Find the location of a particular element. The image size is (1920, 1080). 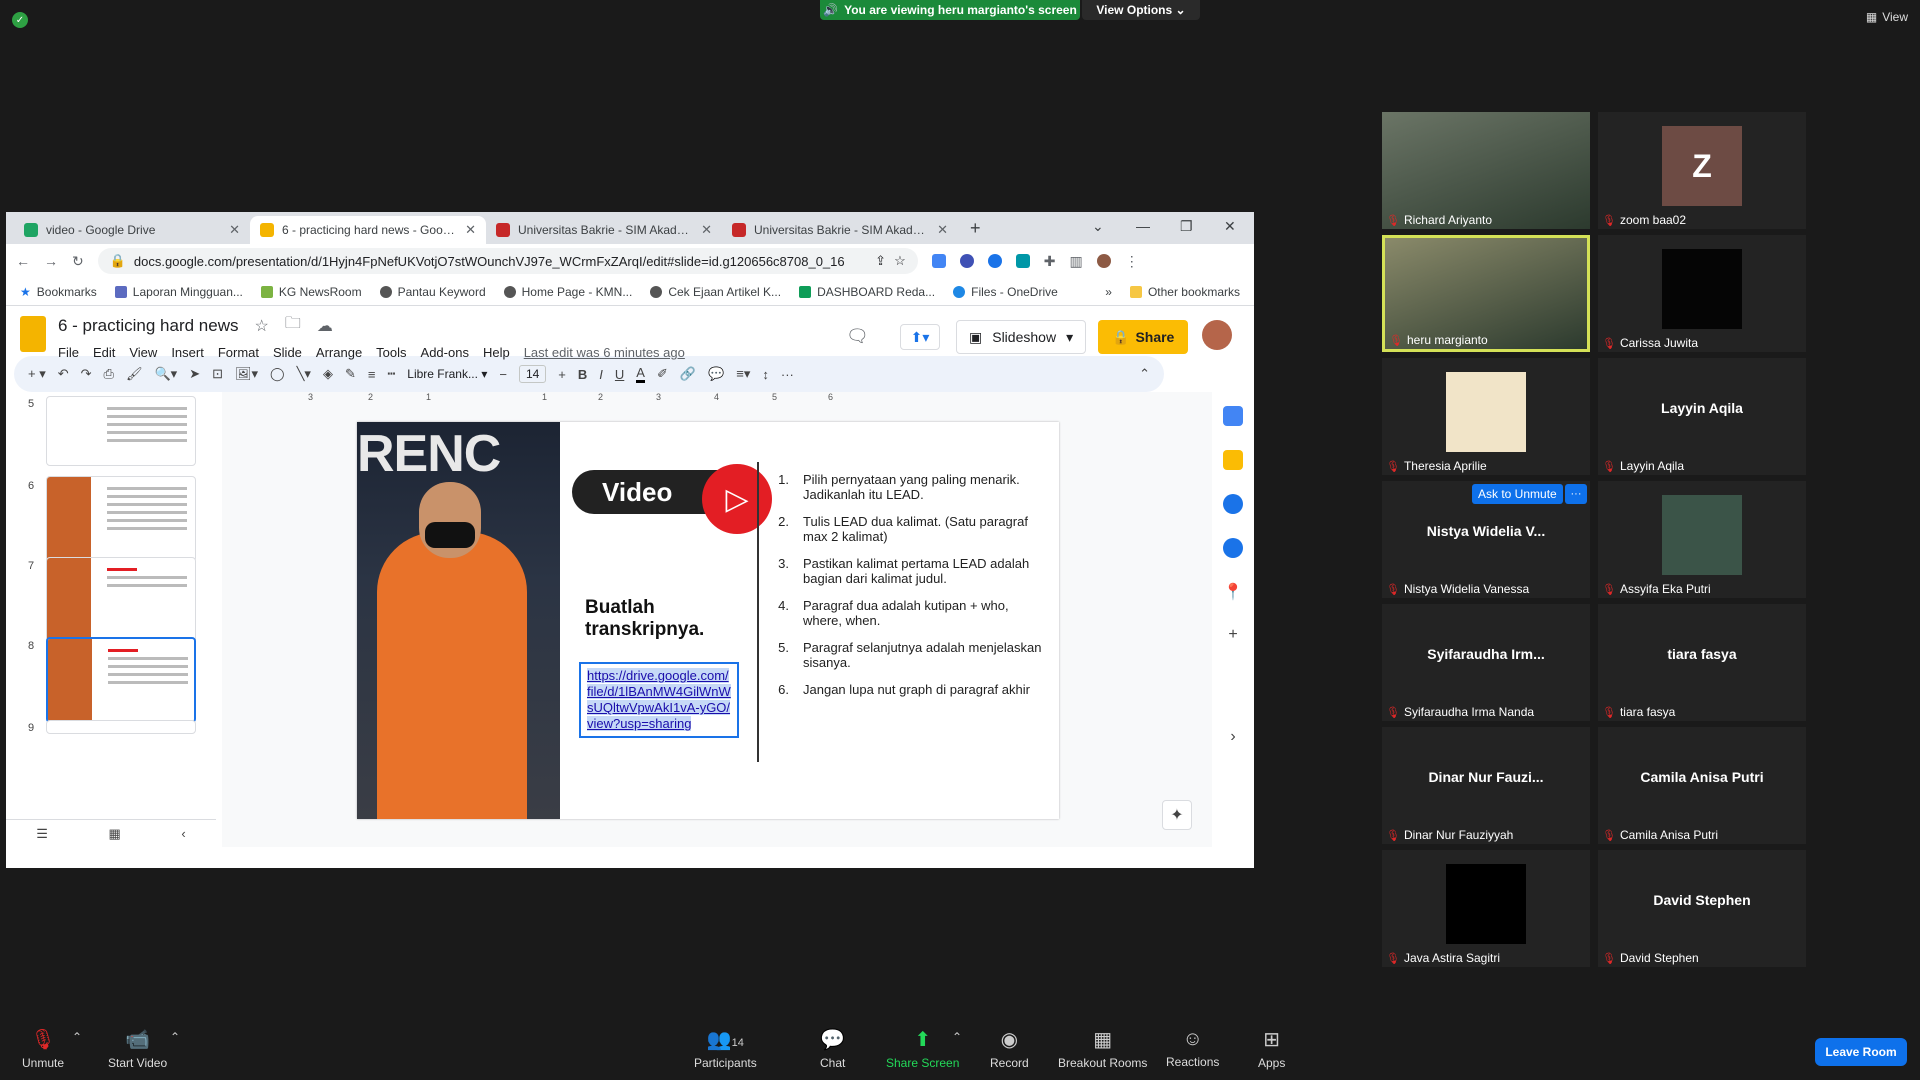

apps-button: ⊞ Apps is located at coordinates (1271, 1048).